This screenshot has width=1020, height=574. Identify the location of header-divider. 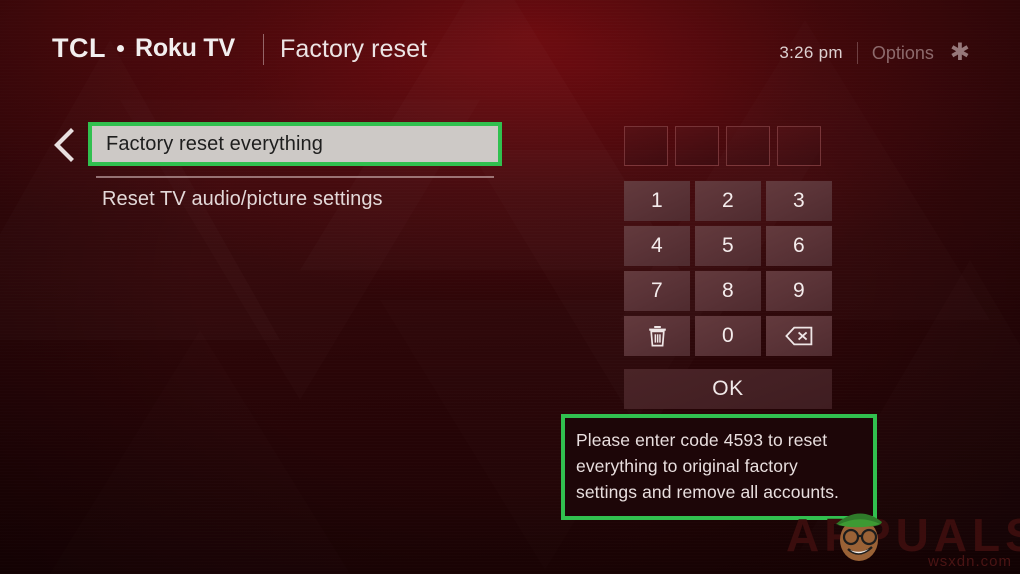
(263, 49).